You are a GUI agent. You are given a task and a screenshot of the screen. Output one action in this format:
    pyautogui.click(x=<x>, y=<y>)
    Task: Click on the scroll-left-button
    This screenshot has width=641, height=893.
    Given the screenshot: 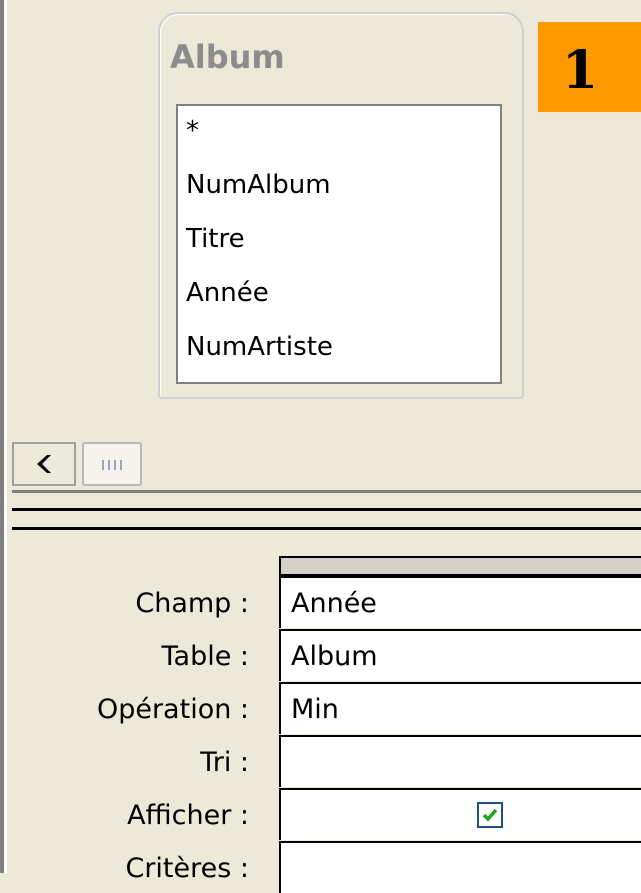 What is the action you would take?
    pyautogui.click(x=44, y=464)
    